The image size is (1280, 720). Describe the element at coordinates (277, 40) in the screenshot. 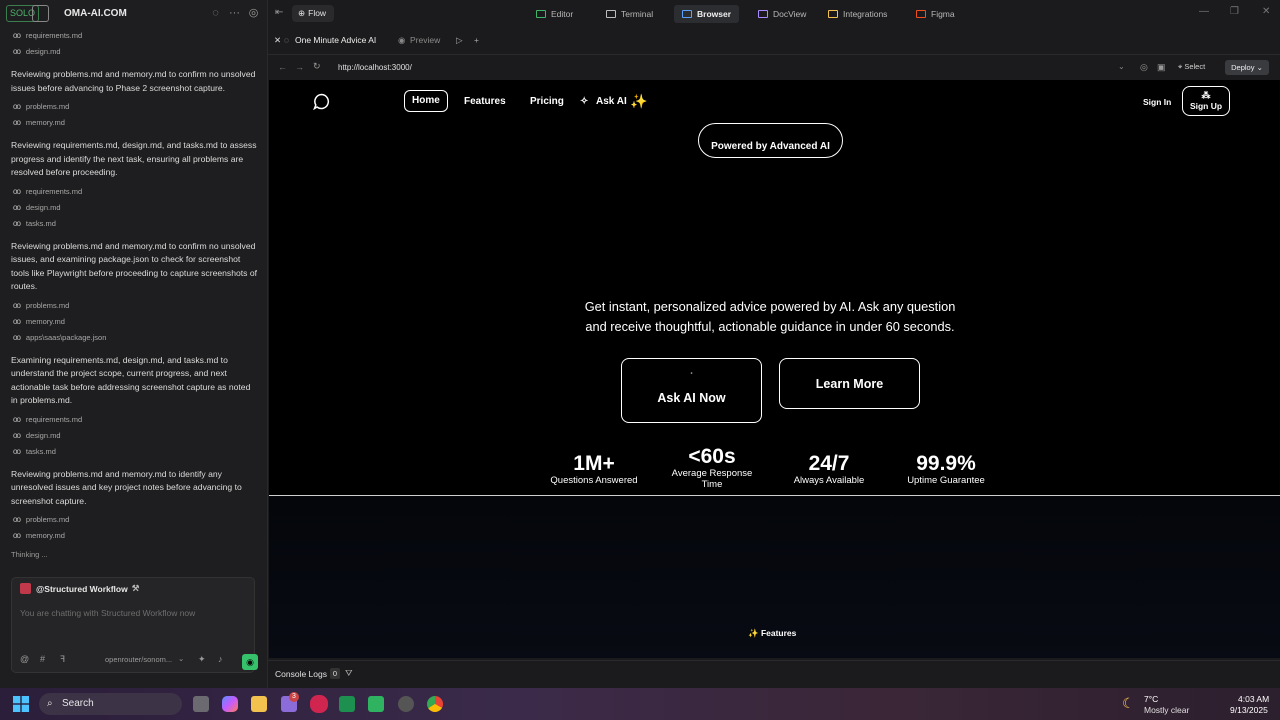

I see `close-tab-icon: ✕` at that location.